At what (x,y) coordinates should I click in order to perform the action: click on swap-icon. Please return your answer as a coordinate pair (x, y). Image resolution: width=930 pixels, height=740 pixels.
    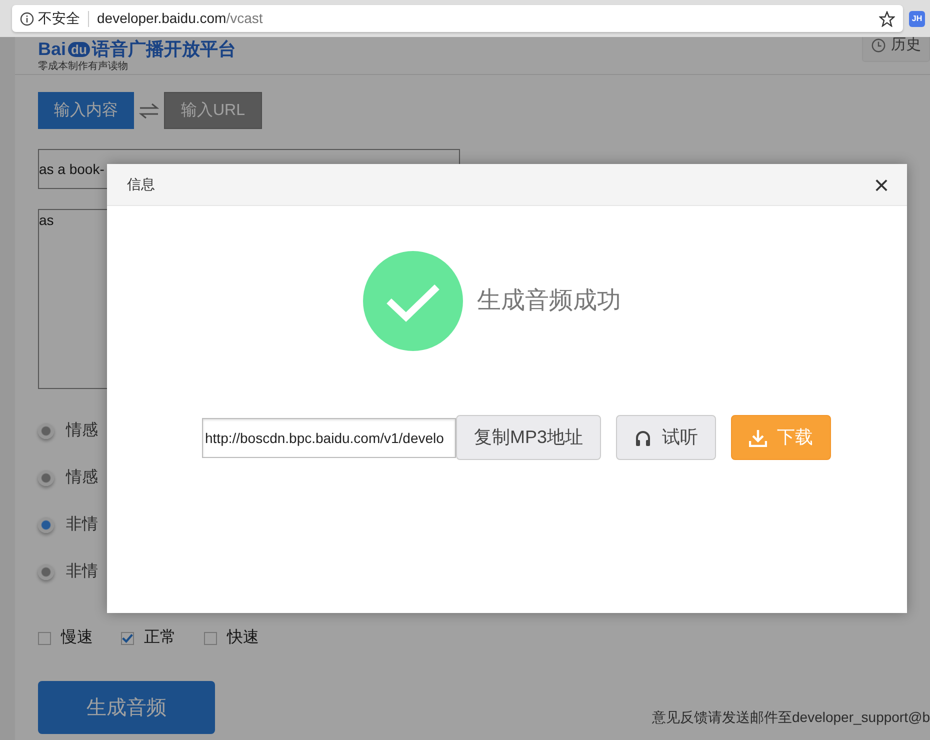
    Looking at the image, I should click on (149, 110).